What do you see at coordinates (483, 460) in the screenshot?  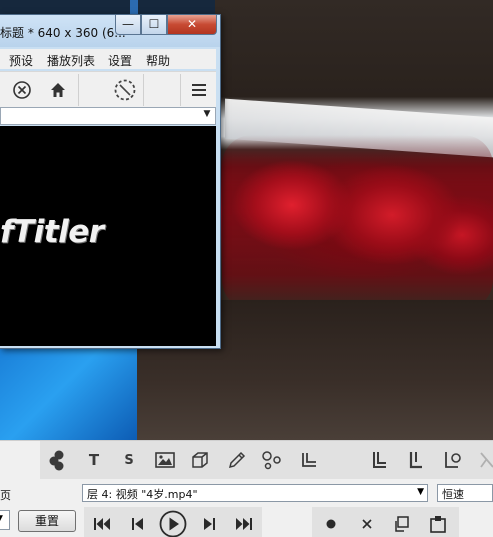 I see `disabled-tool-icon` at bounding box center [483, 460].